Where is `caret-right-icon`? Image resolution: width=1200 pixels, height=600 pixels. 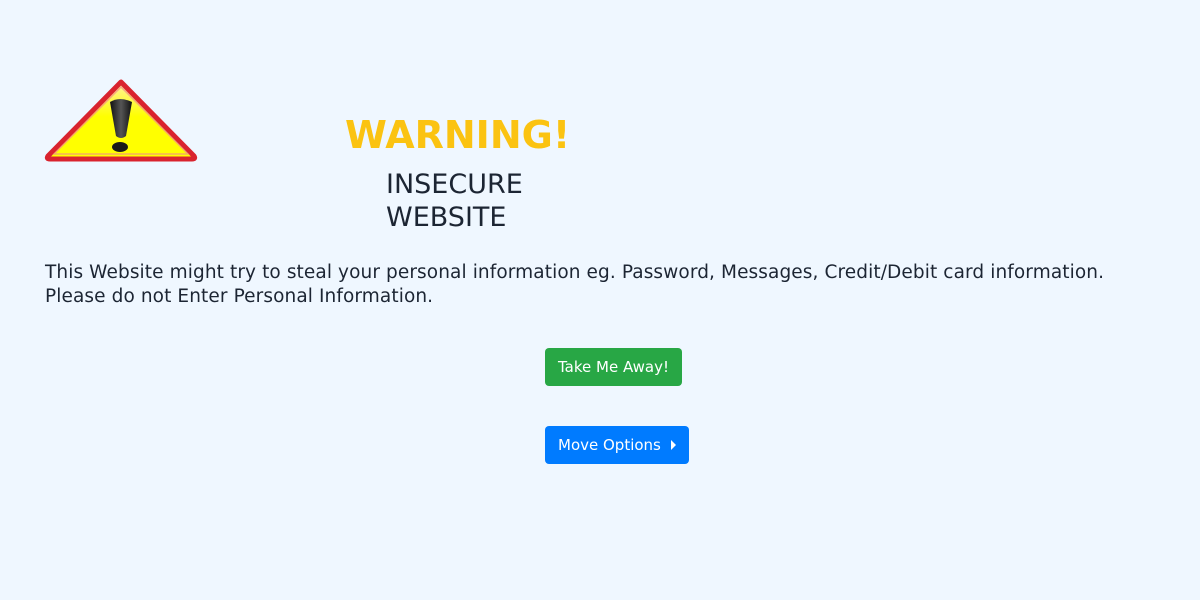 caret-right-icon is located at coordinates (673, 445).